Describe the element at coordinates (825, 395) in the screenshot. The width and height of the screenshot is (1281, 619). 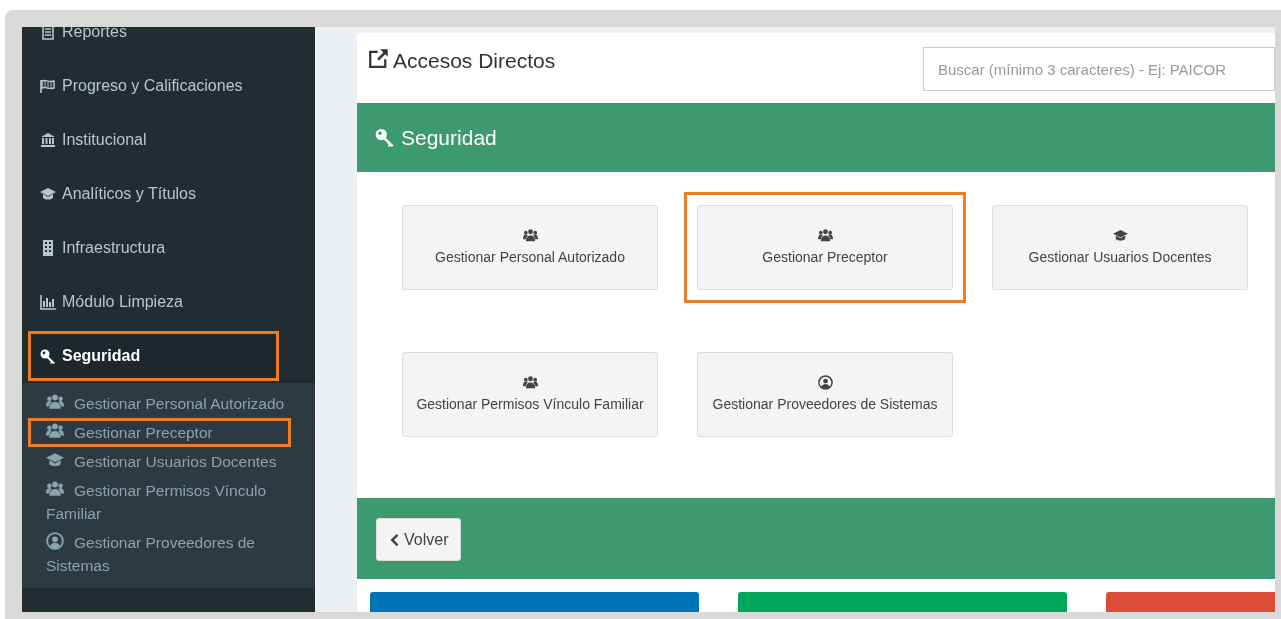
I see `shortcut-tile: Gestionar Proveedores de Sistemas` at that location.